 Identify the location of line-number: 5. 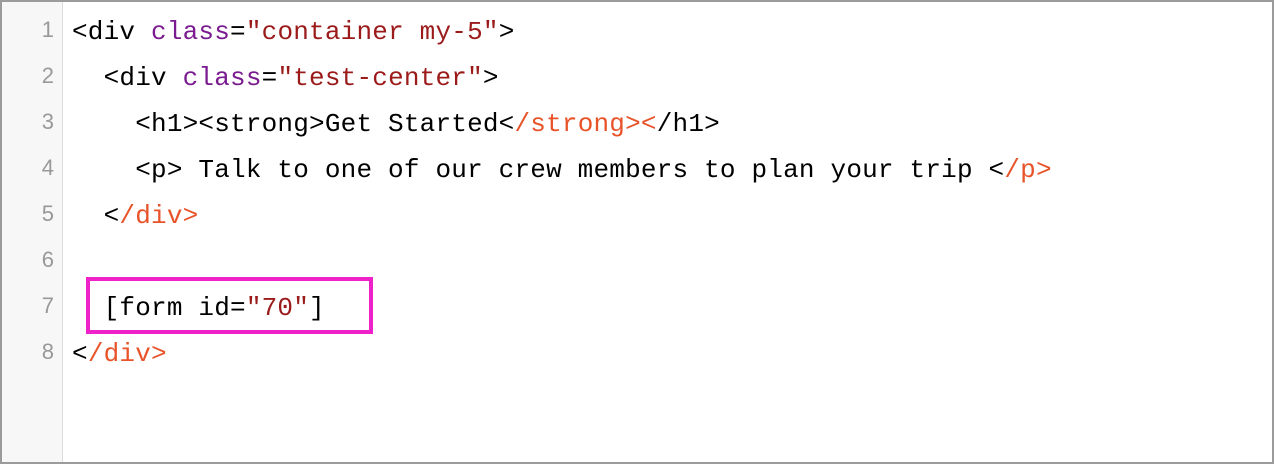
(47, 213).